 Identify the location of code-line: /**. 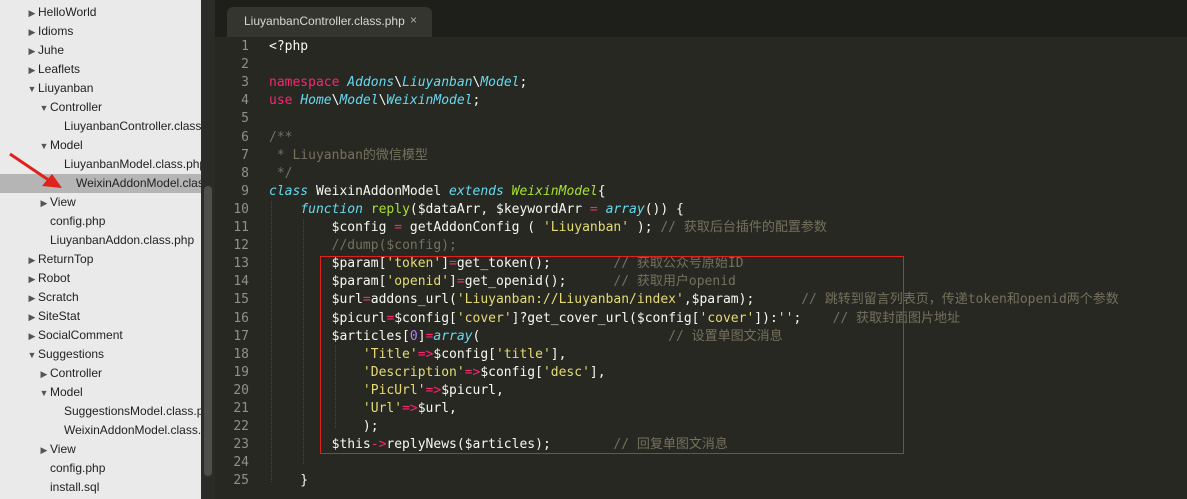
(280, 138).